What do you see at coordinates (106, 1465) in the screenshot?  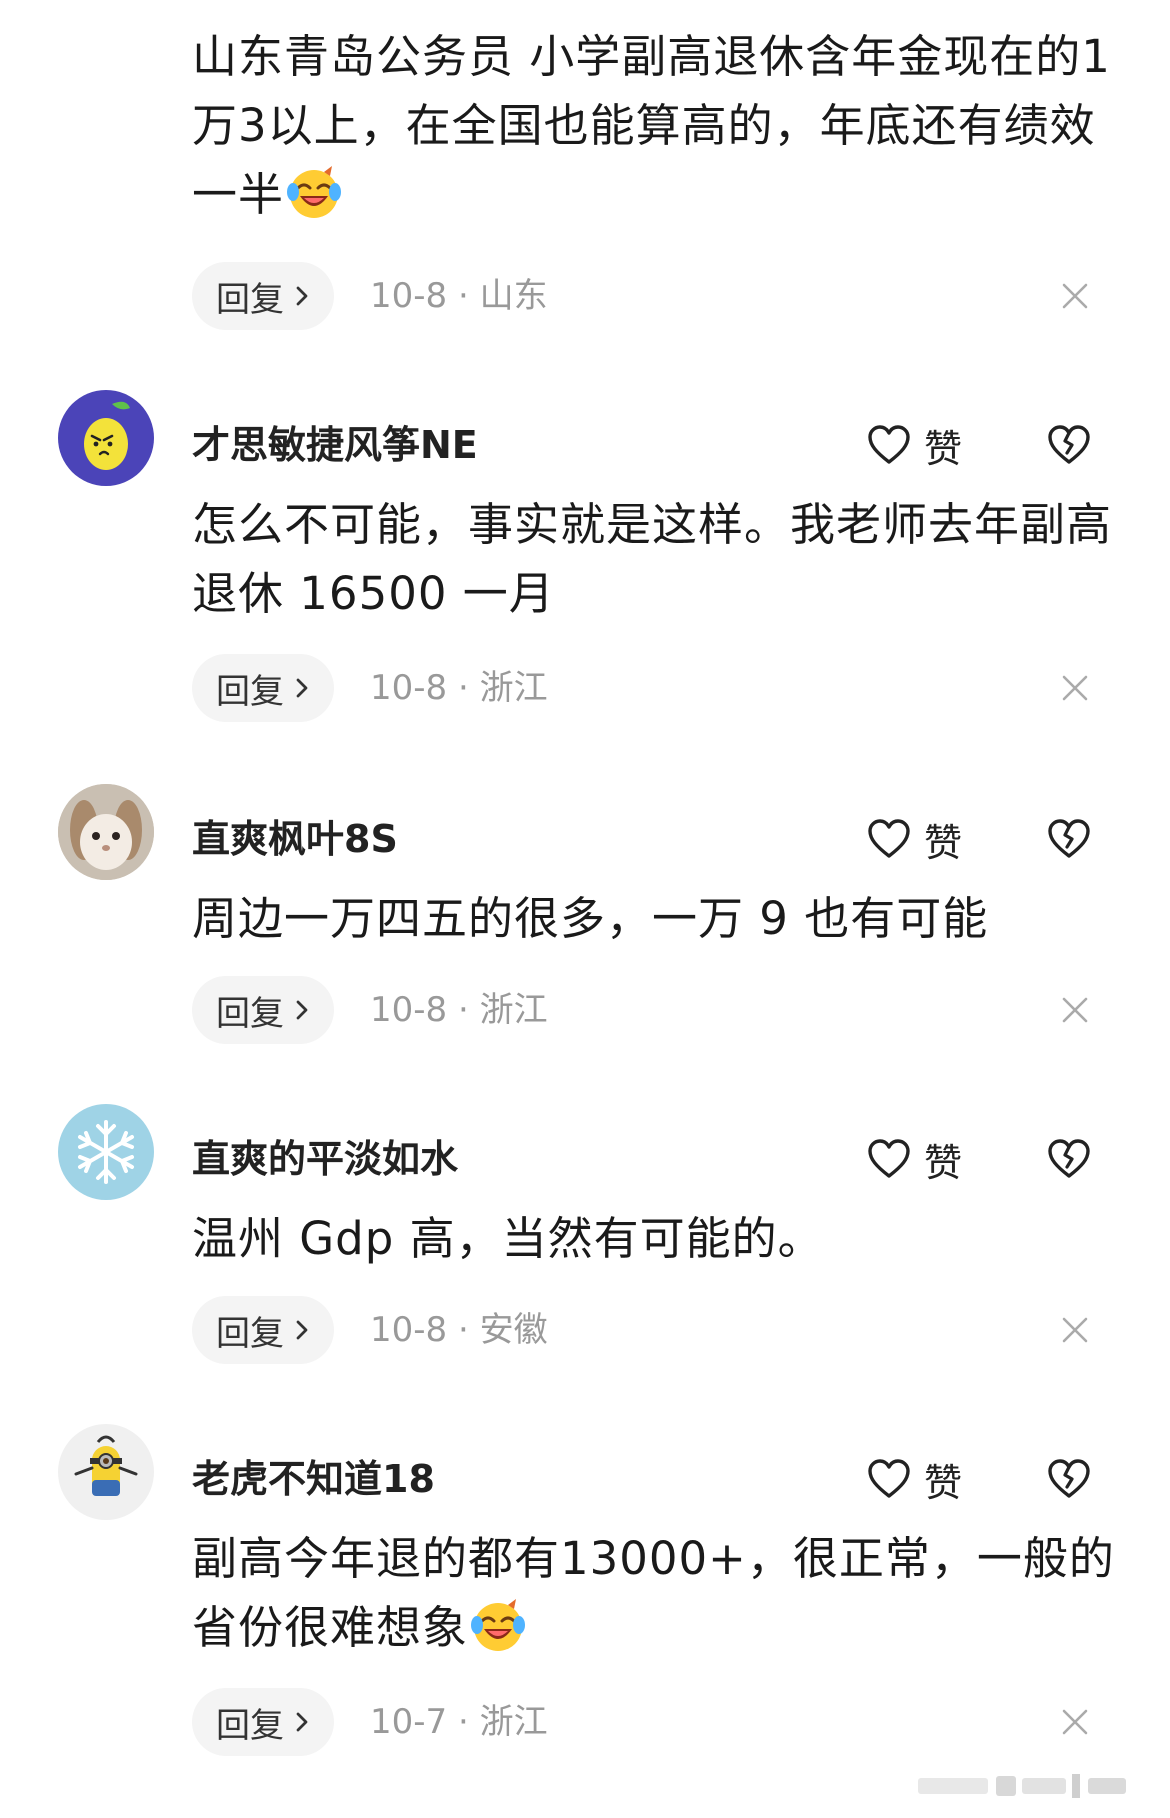 I see `minion-avatar-icon` at bounding box center [106, 1465].